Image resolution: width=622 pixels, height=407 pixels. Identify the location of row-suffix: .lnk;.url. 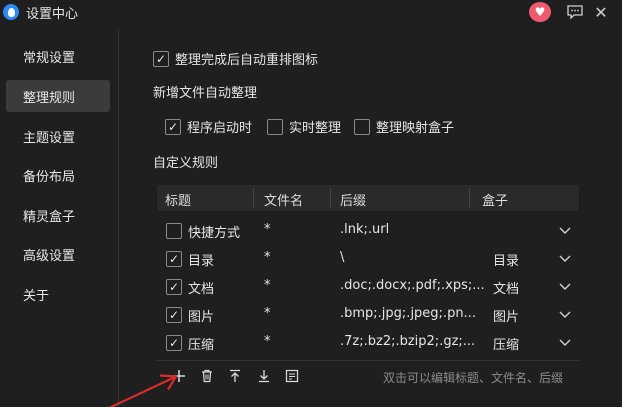
(365, 229).